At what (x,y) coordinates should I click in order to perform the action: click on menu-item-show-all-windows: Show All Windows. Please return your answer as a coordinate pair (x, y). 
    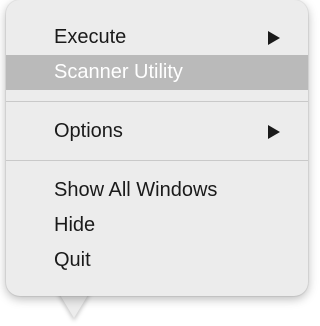
    Looking at the image, I should click on (157, 190).